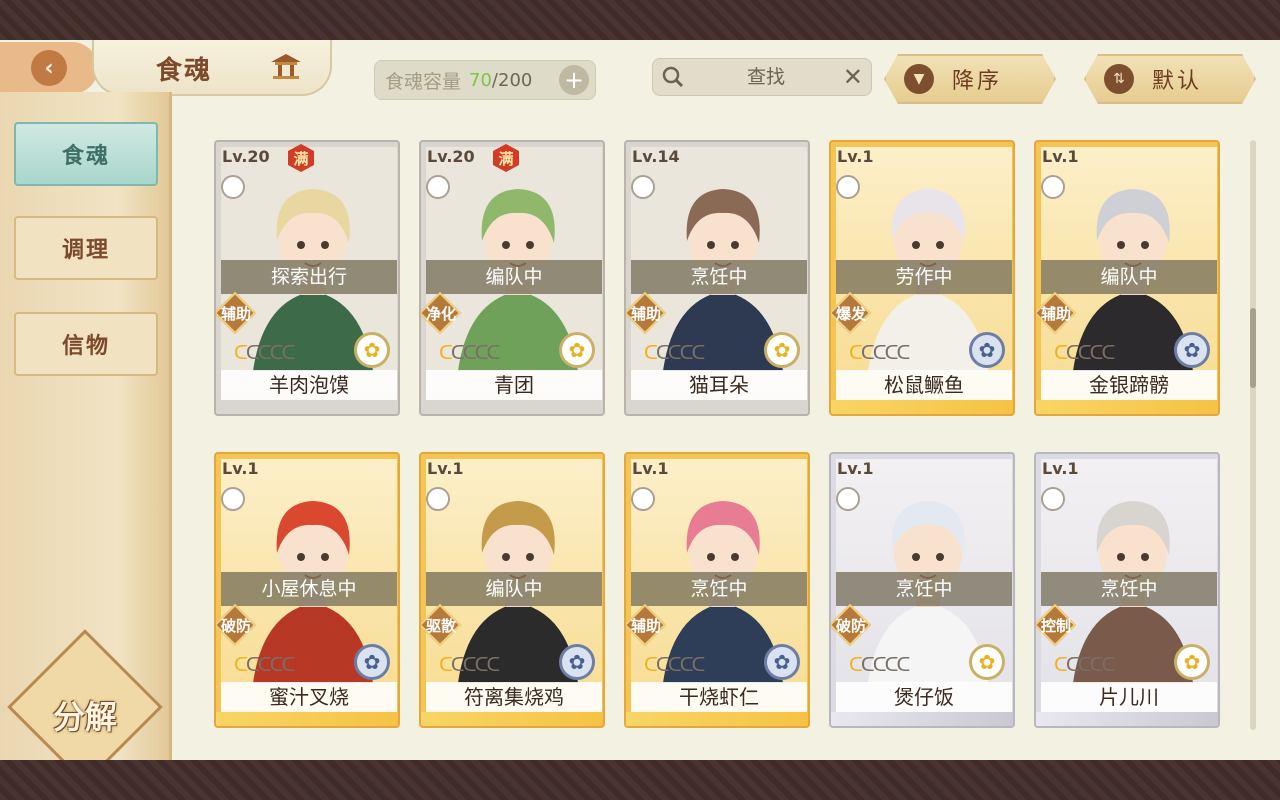  I want to click on food-soul-card: Lv.1 编队中 驱散 ᑕᑕᑕᑕᑕ ✿ 符离集烧鸡, so click(512, 590).